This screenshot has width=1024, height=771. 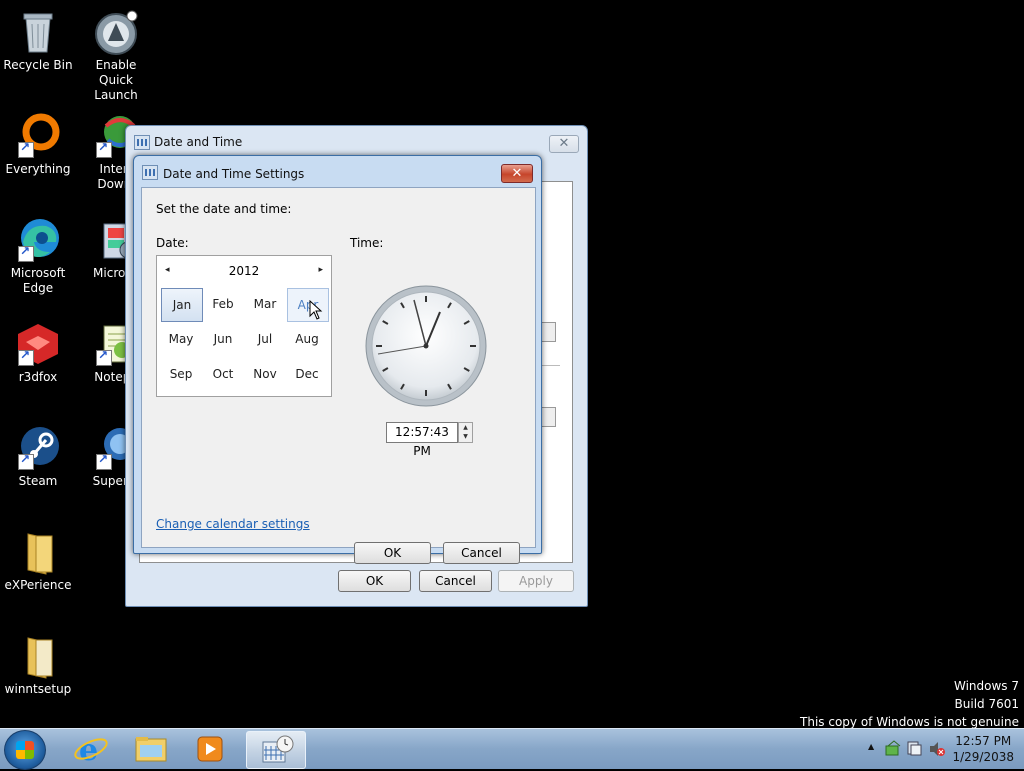 I want to click on start-button, so click(x=25, y=750).